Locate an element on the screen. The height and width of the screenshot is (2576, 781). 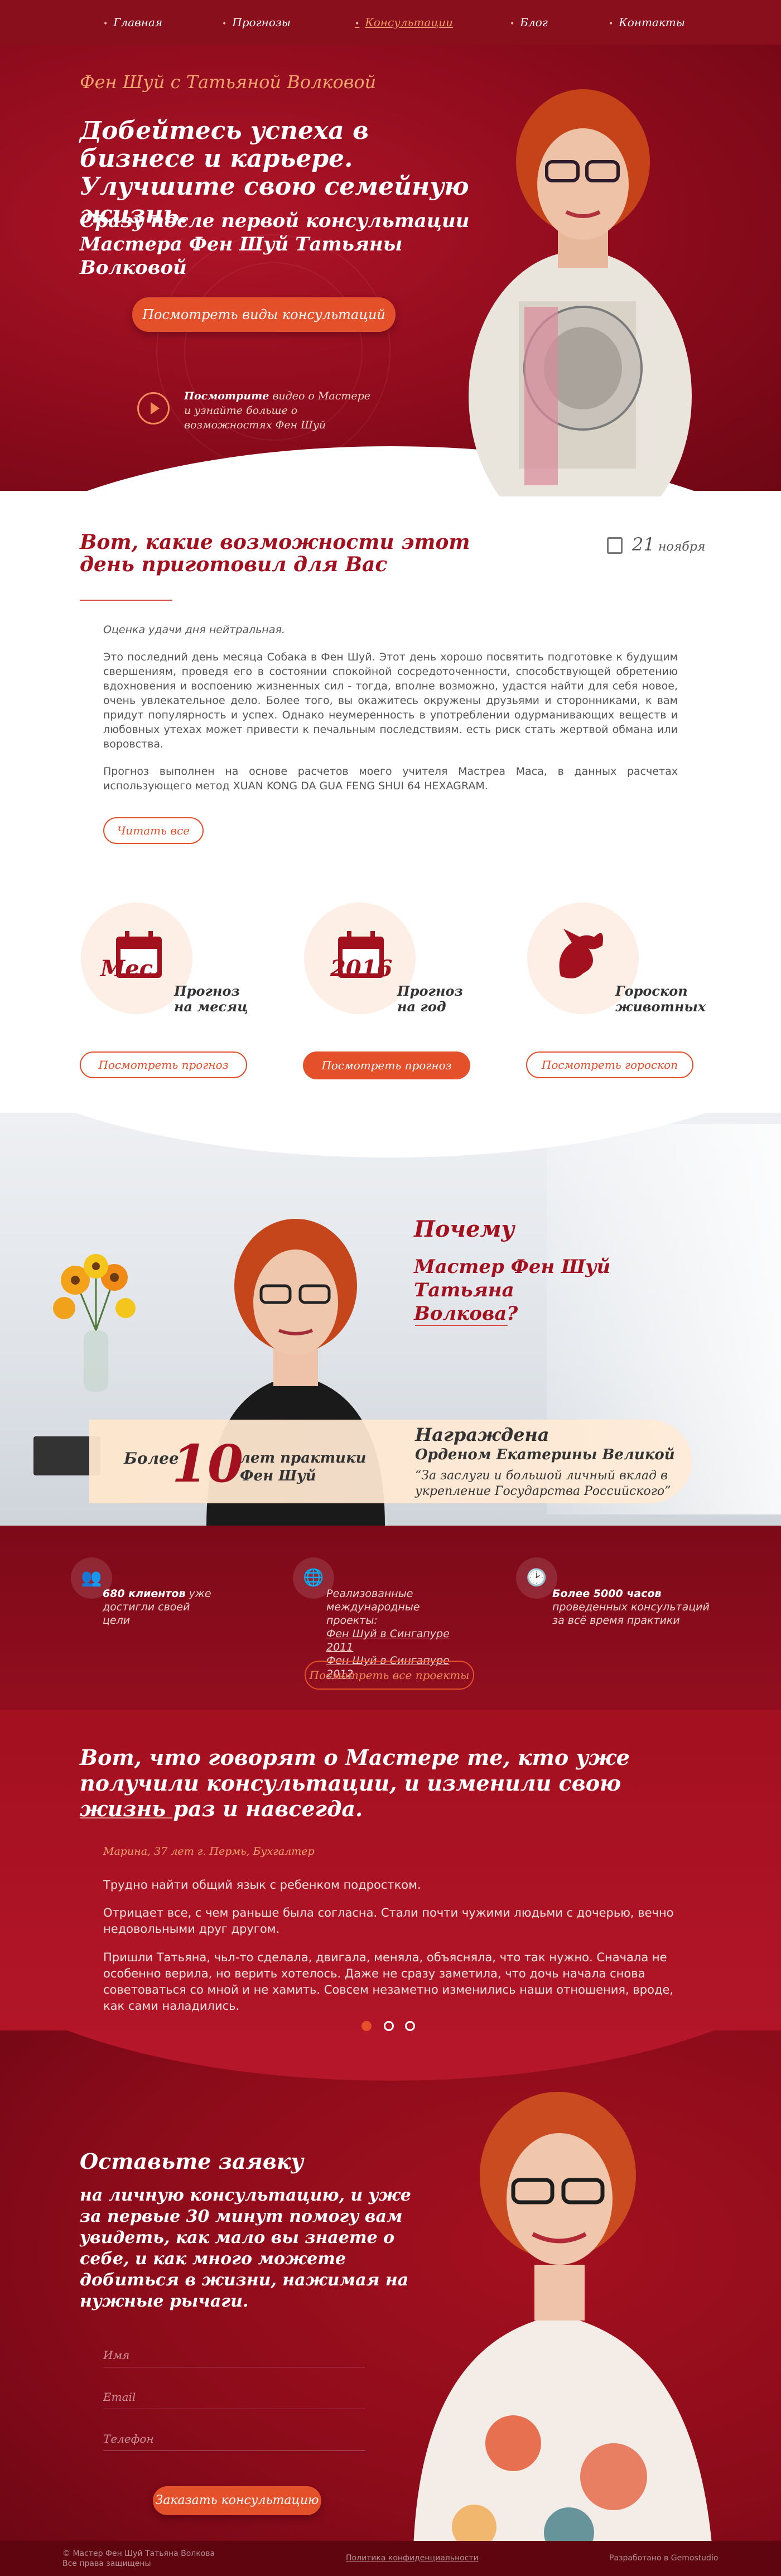
view-month-forecast-button: Посмотреть прогноз is located at coordinates (163, 1064).